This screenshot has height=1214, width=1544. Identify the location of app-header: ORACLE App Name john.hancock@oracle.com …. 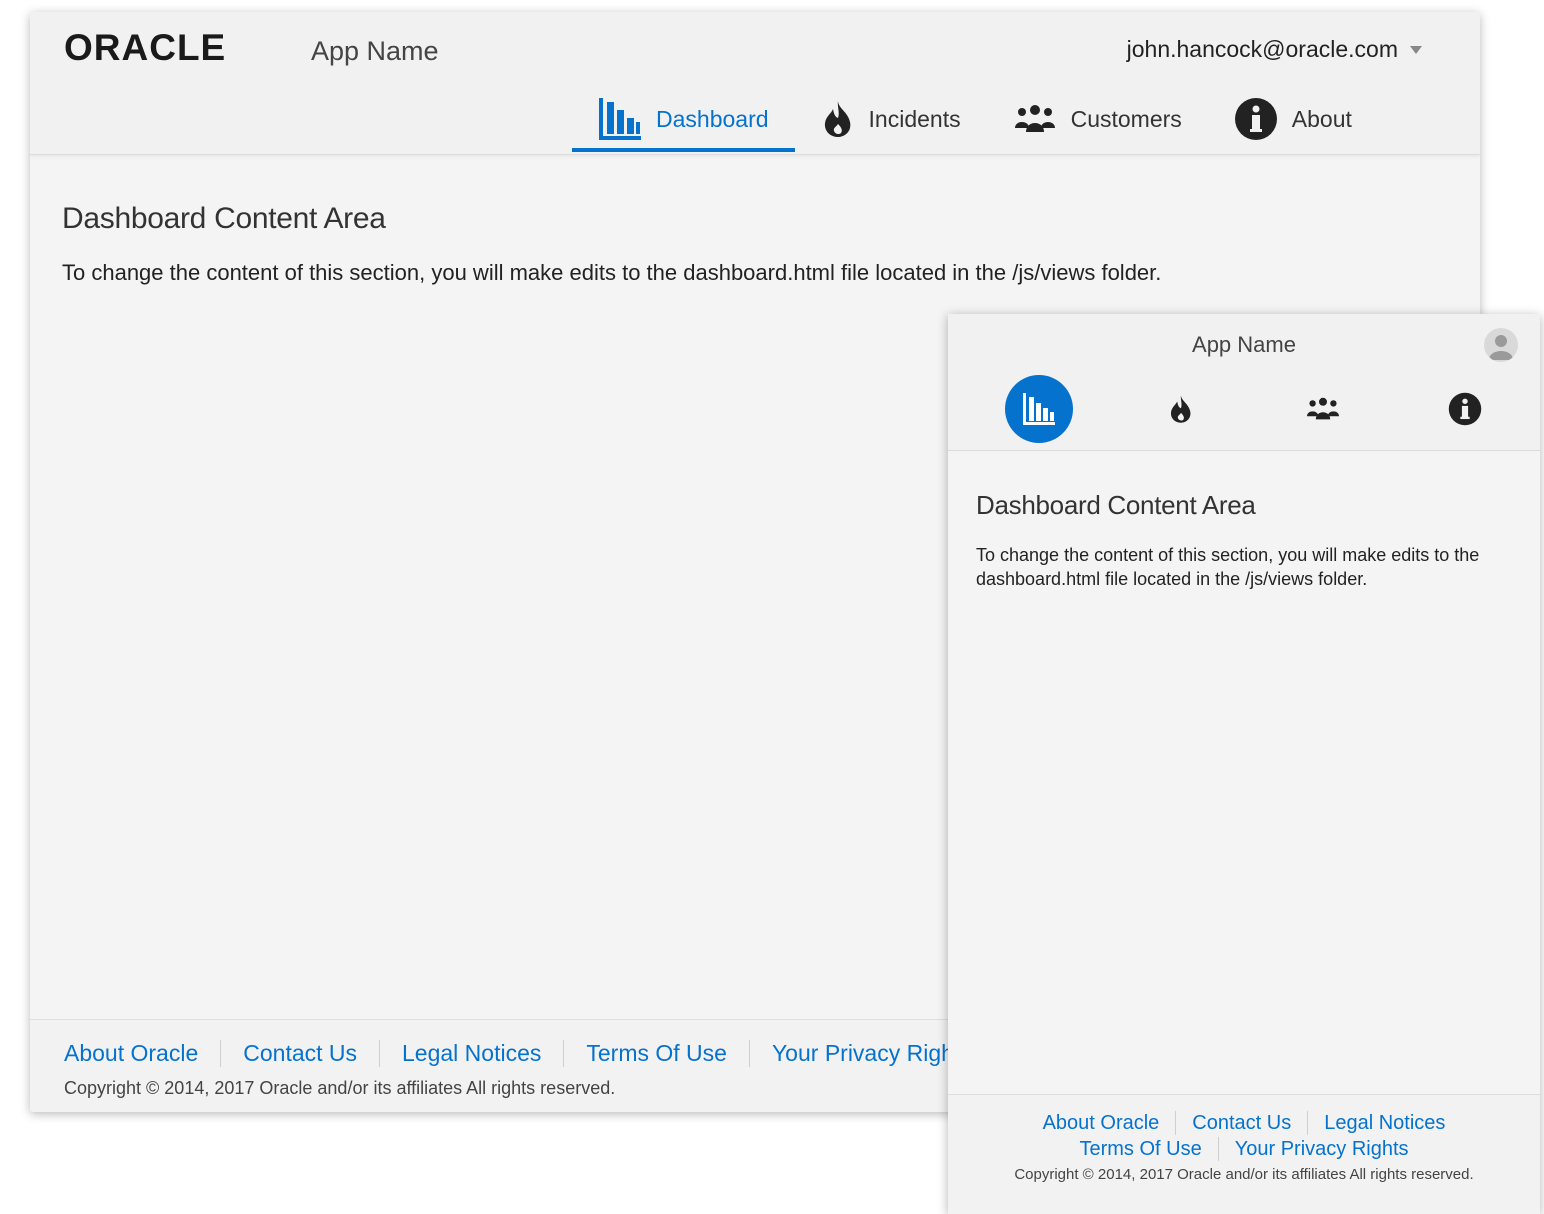
(755, 83).